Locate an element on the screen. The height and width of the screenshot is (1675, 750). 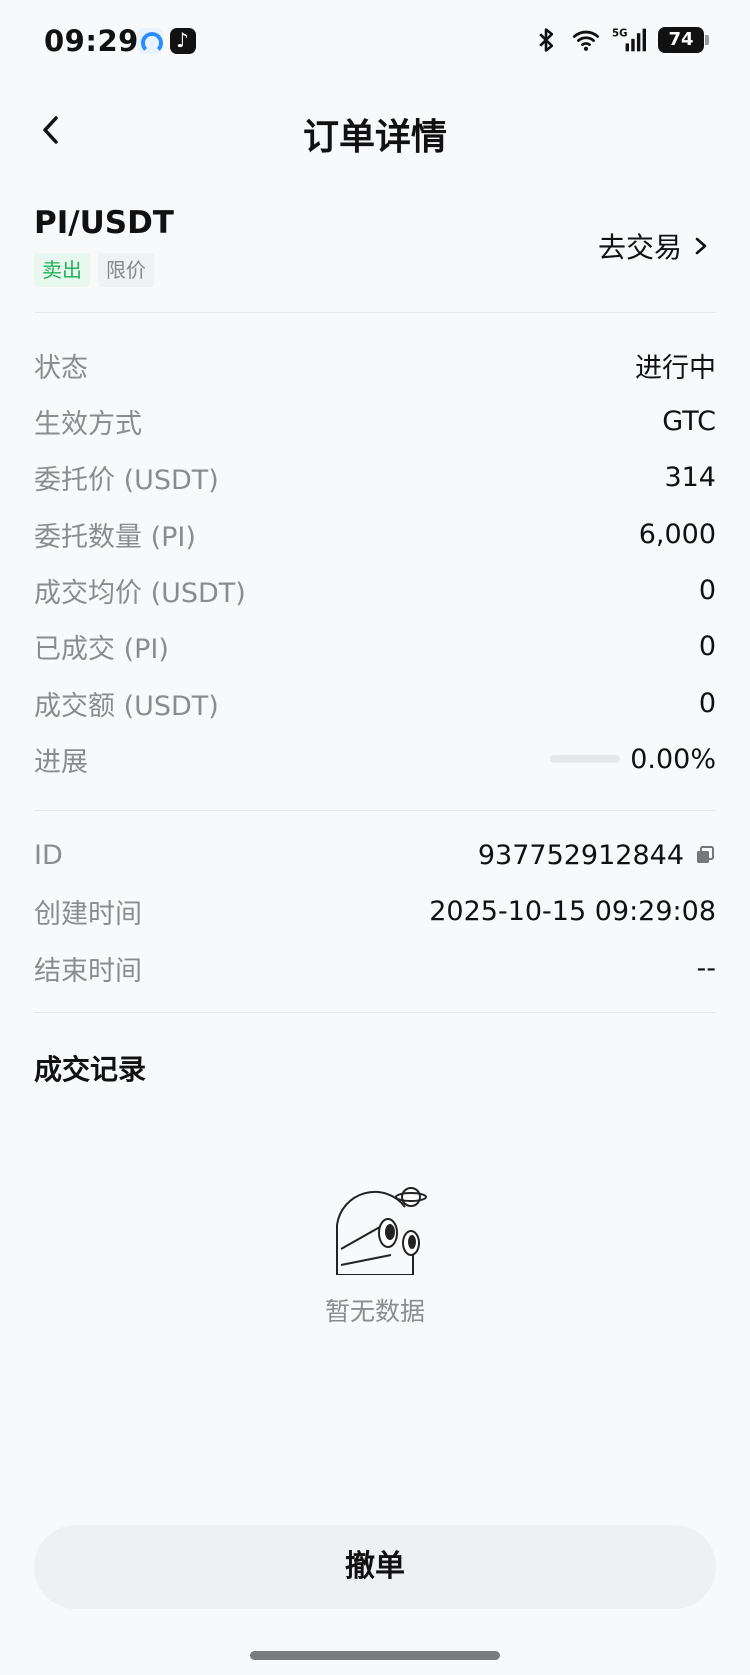
detail-row-time-in-force: 生效方式 GTC is located at coordinates (375, 421).